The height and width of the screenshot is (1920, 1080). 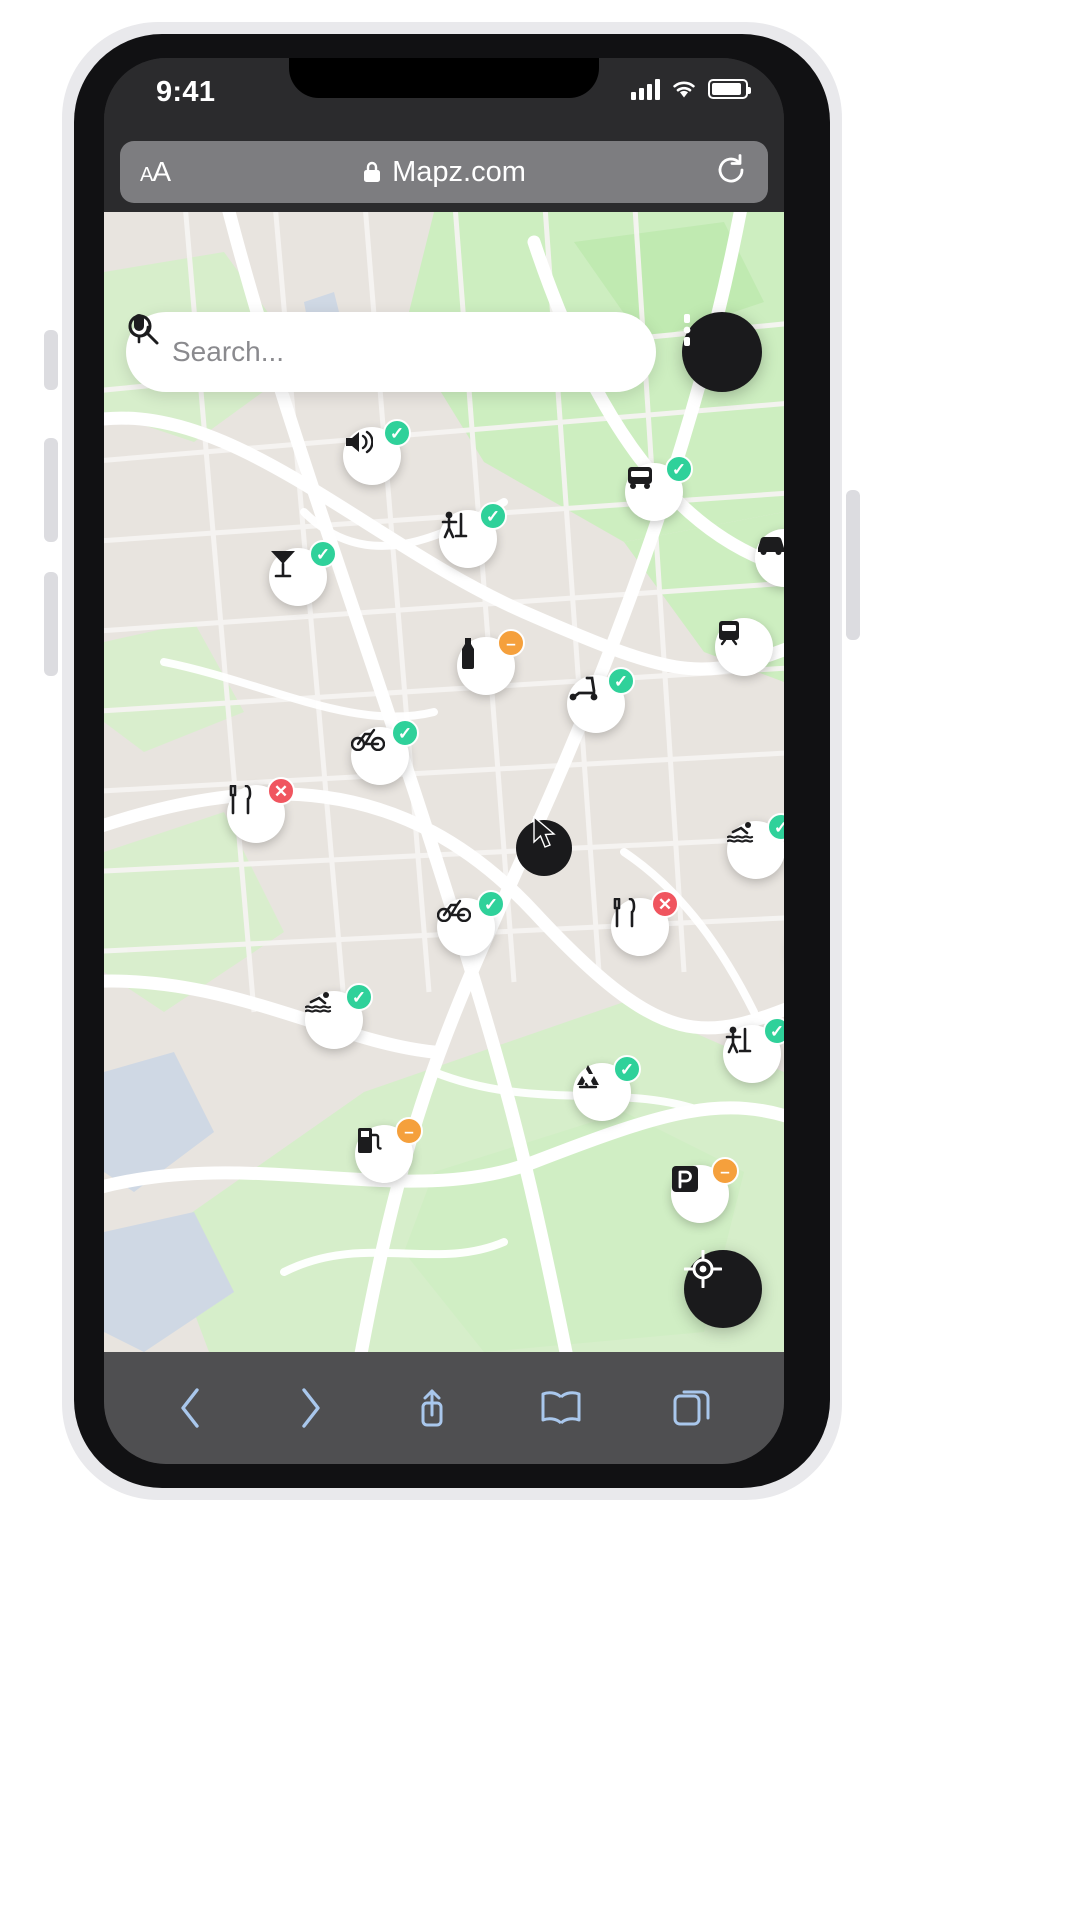 I want to click on status-time: 9:41, so click(x=186, y=92).